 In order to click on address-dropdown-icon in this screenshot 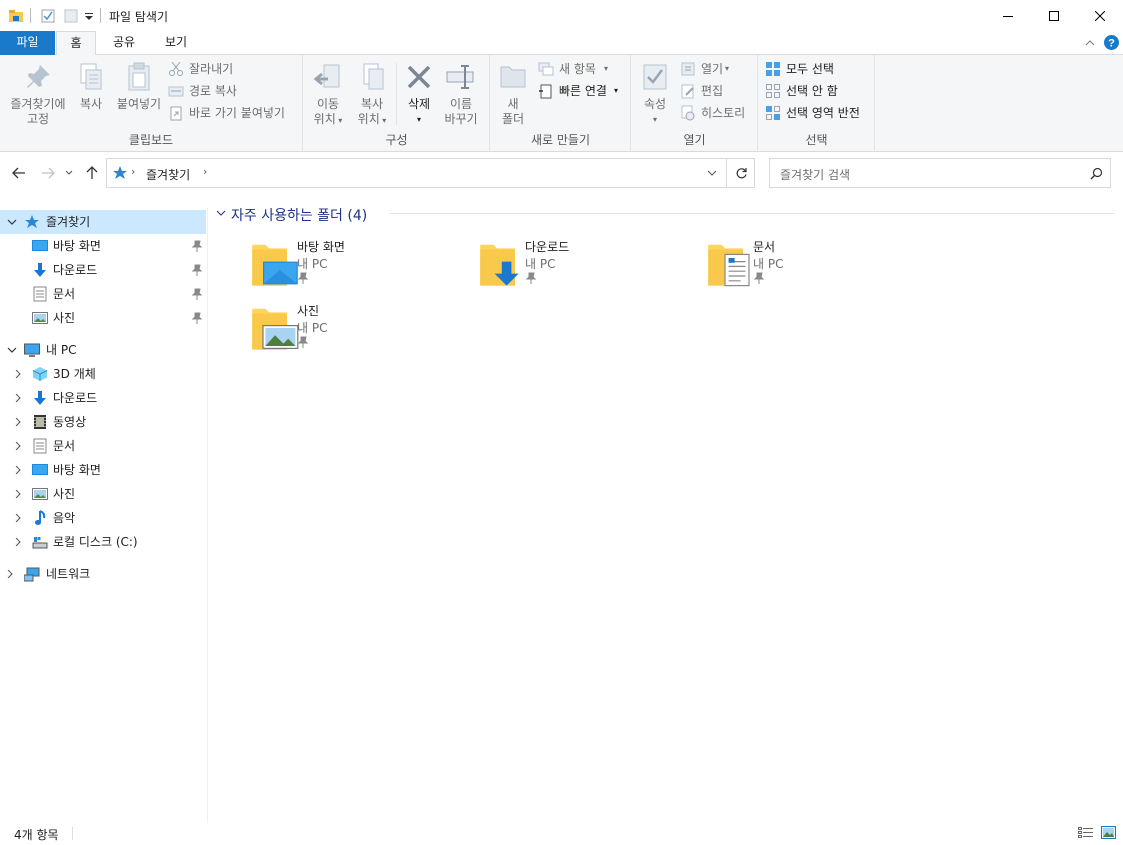, I will do `click(712, 173)`.